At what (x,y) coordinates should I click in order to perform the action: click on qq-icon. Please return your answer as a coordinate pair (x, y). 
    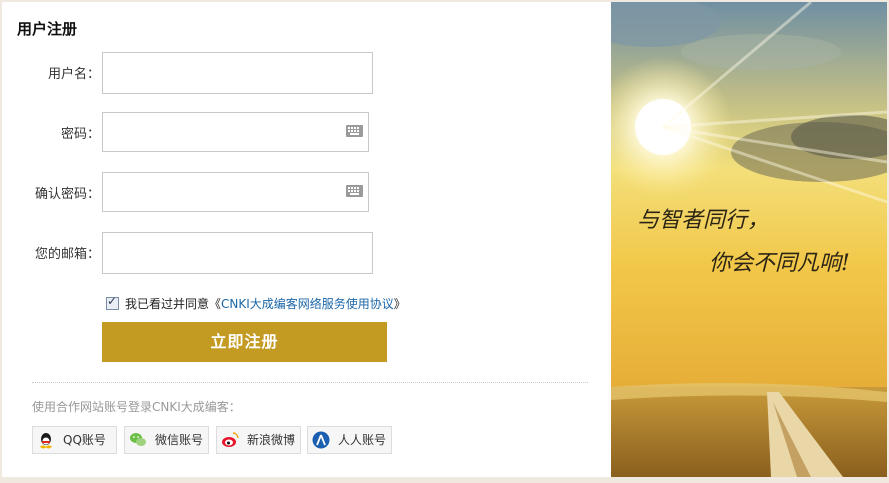
    Looking at the image, I should click on (46, 441).